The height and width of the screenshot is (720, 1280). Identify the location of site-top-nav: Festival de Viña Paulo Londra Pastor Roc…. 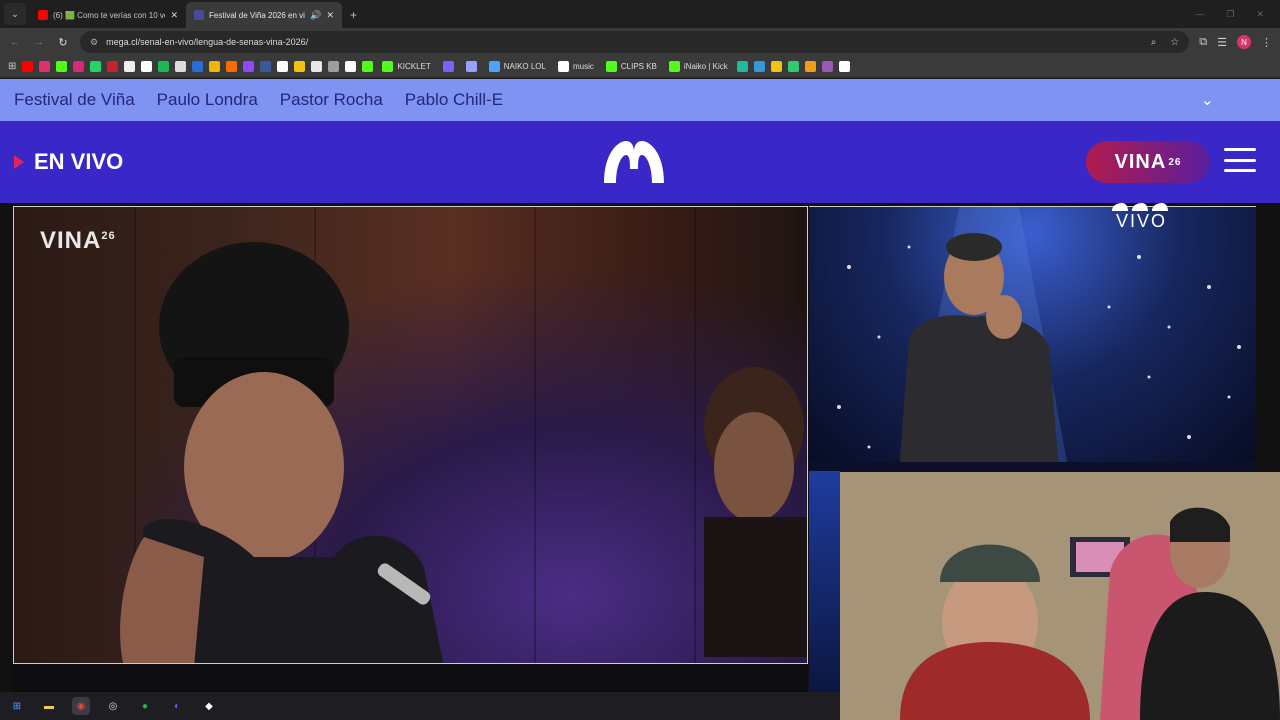
(640, 100).